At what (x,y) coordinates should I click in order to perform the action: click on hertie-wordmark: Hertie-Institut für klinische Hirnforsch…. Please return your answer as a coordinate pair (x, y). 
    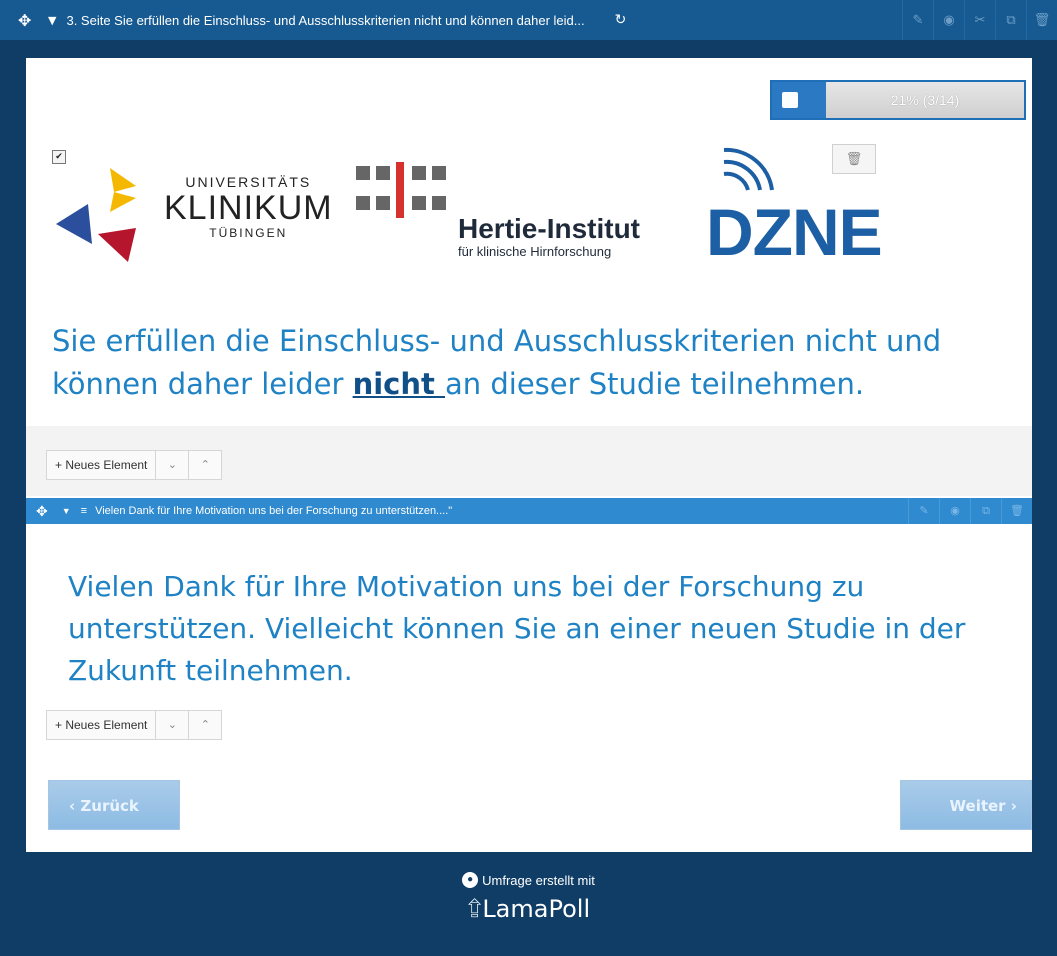
    Looking at the image, I should click on (549, 236).